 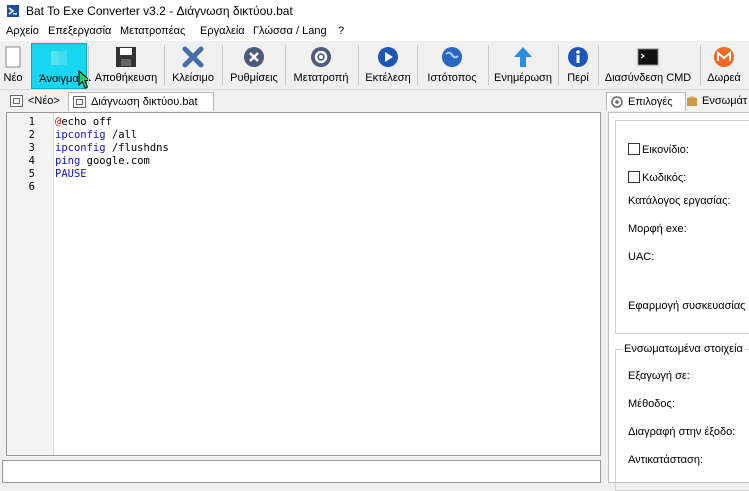 What do you see at coordinates (634, 177) in the screenshot?
I see `password-checkbox` at bounding box center [634, 177].